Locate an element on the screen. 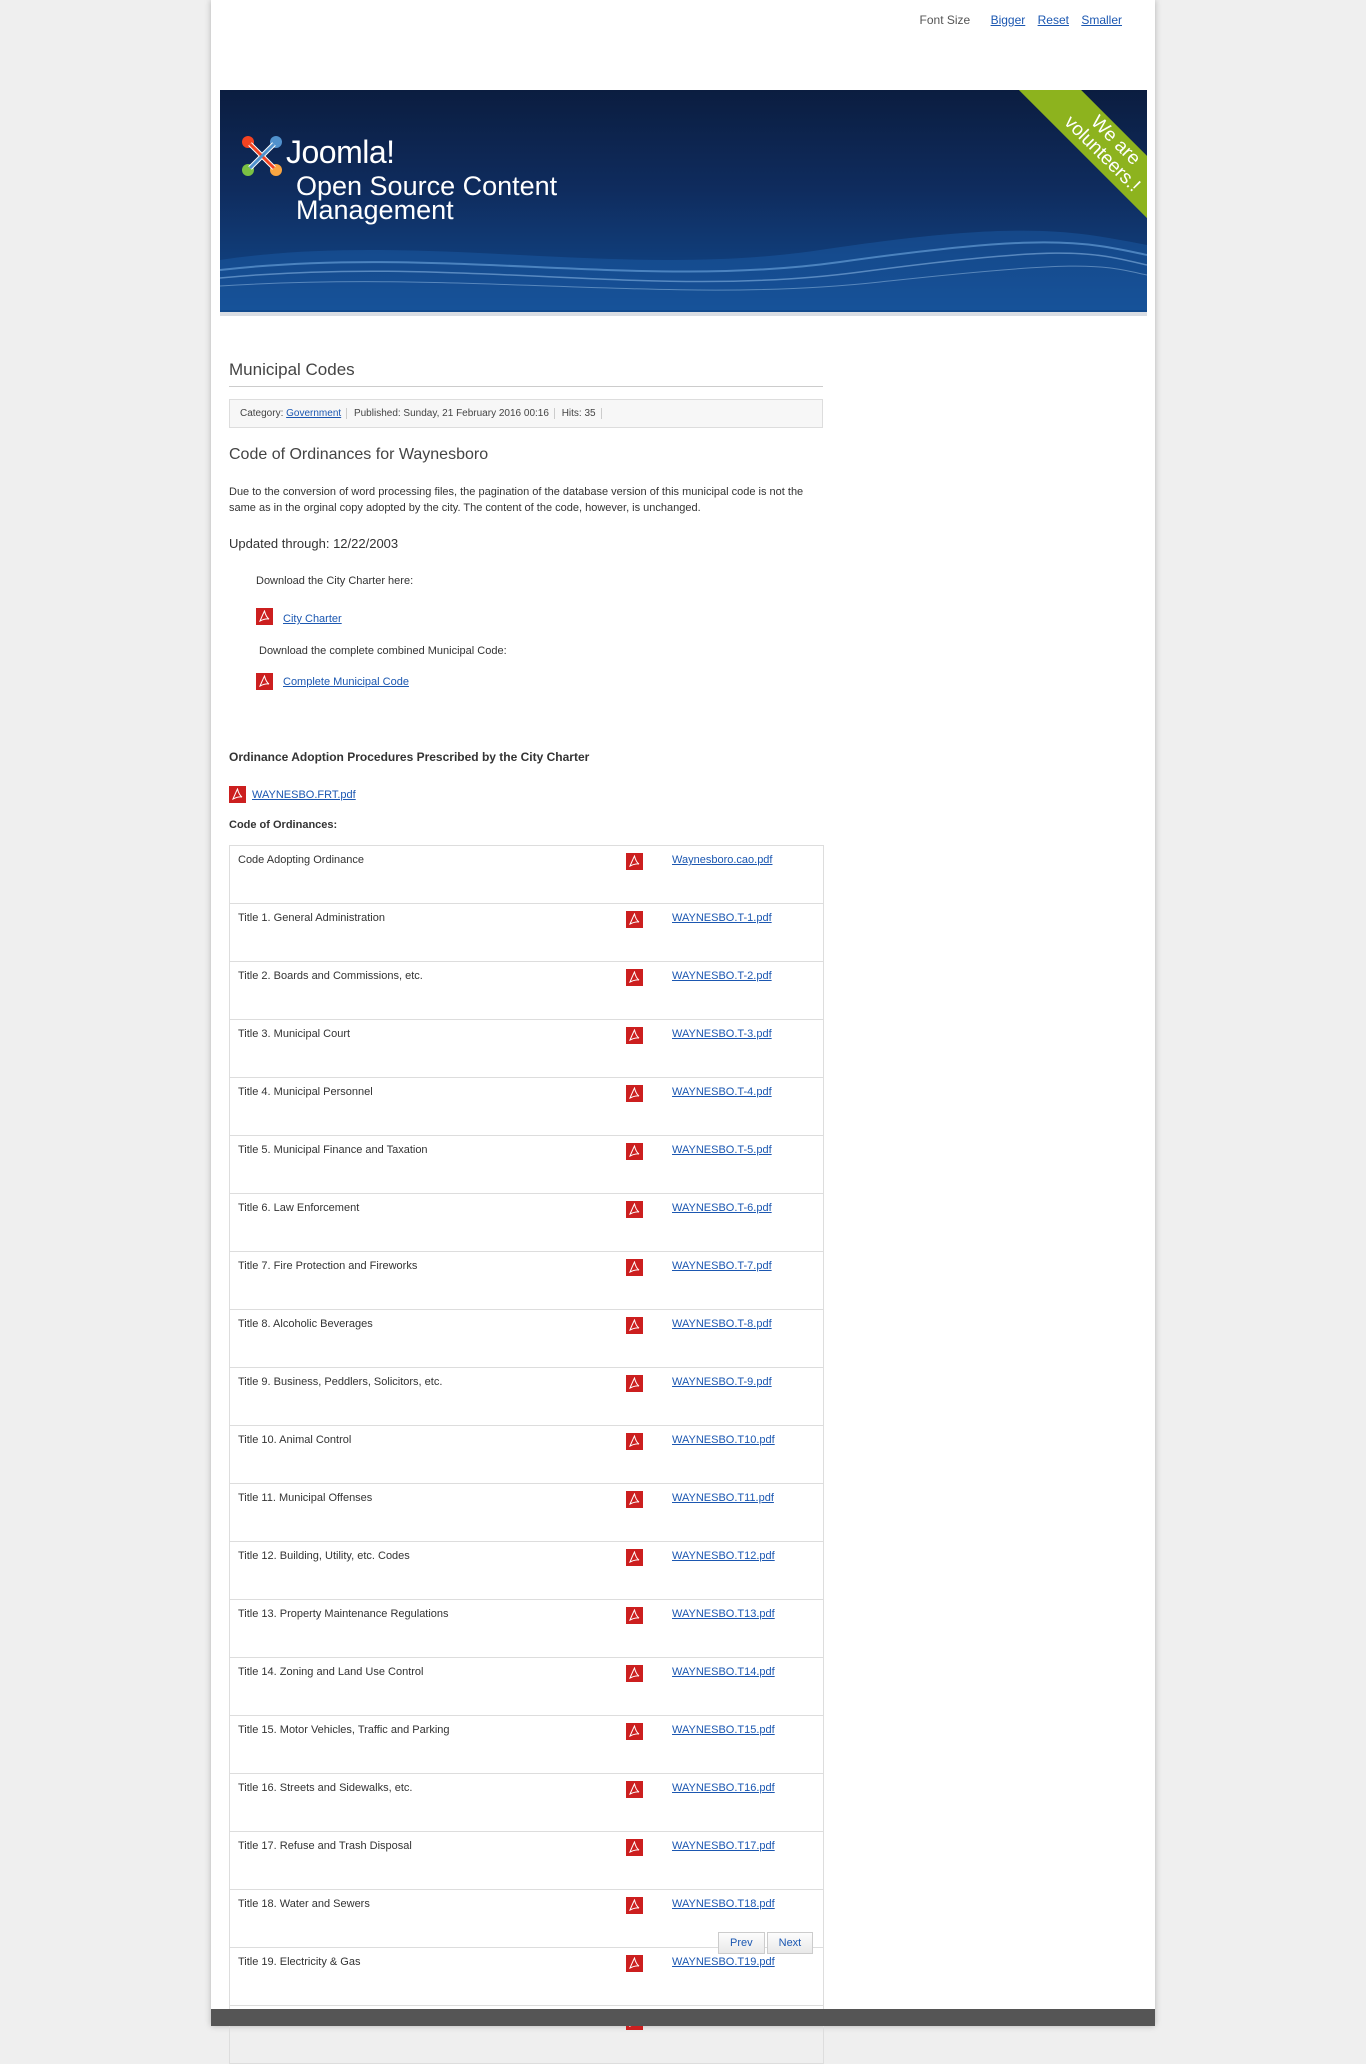 Image resolution: width=1366 pixels, height=2064 pixels. code-pdf-link: Waynesboro.cao.pdf is located at coordinates (722, 860).